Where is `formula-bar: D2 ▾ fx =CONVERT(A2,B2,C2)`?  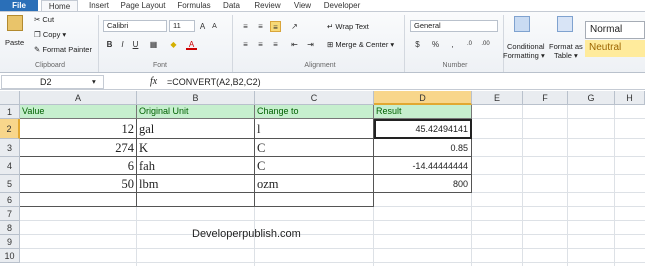
formula-bar: D2 ▾ fx =CONVERT(A2,B2,C2) is located at coordinates (322, 82).